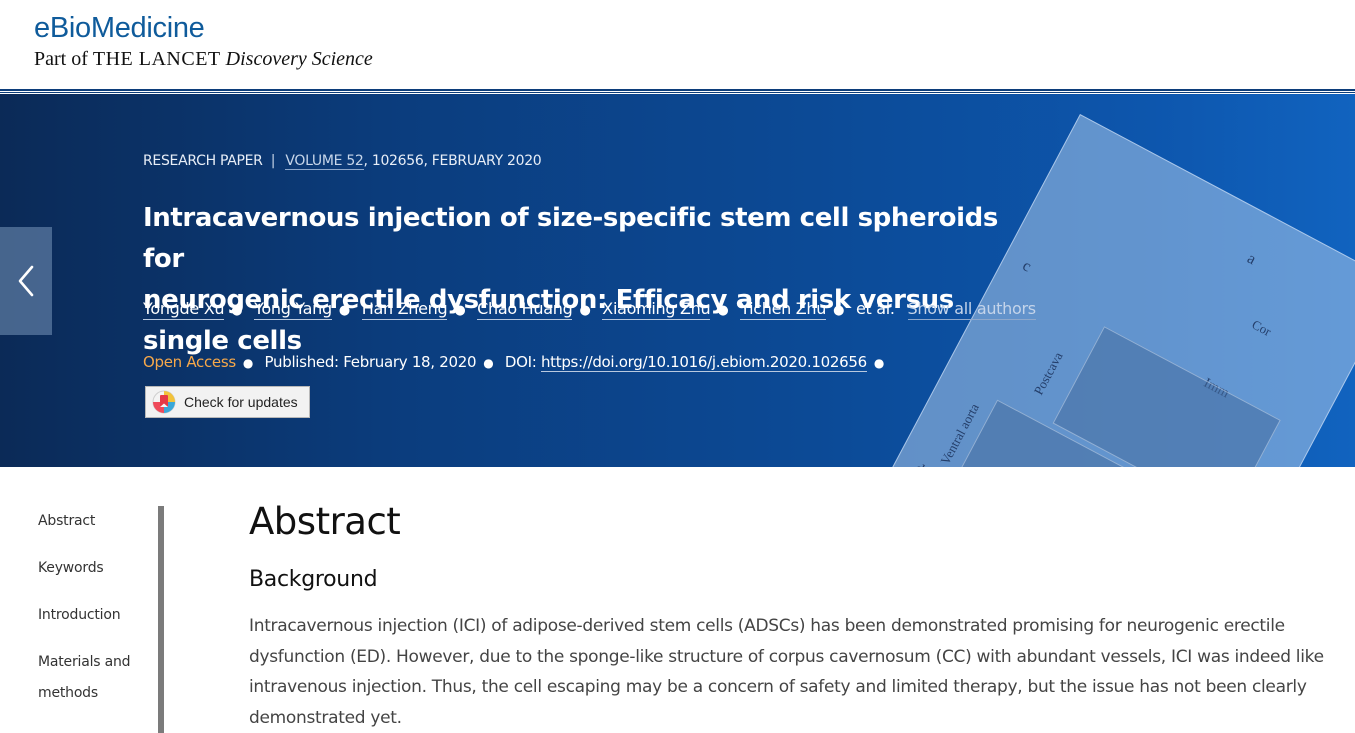 Image resolution: width=1355 pixels, height=733 pixels. I want to click on et-al: et al., so click(875, 308).